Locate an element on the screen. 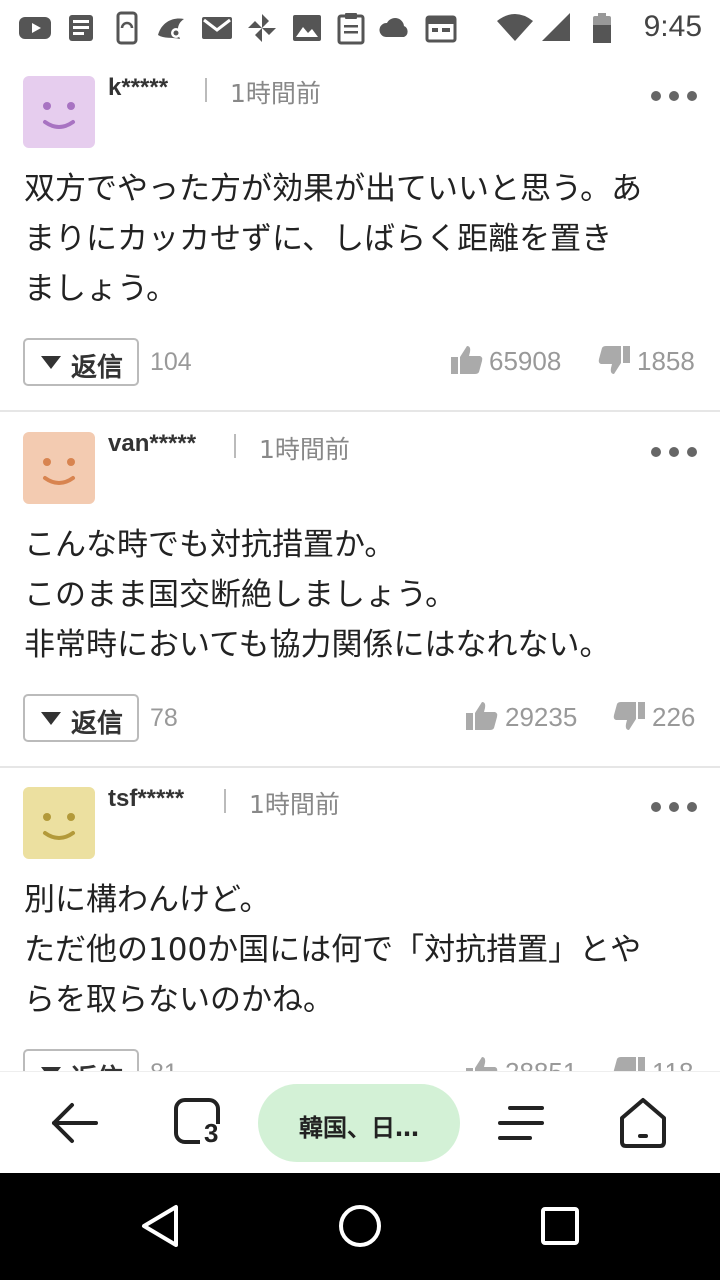 The width and height of the screenshot is (720, 1280). phone-sync-icon is located at coordinates (127, 28).